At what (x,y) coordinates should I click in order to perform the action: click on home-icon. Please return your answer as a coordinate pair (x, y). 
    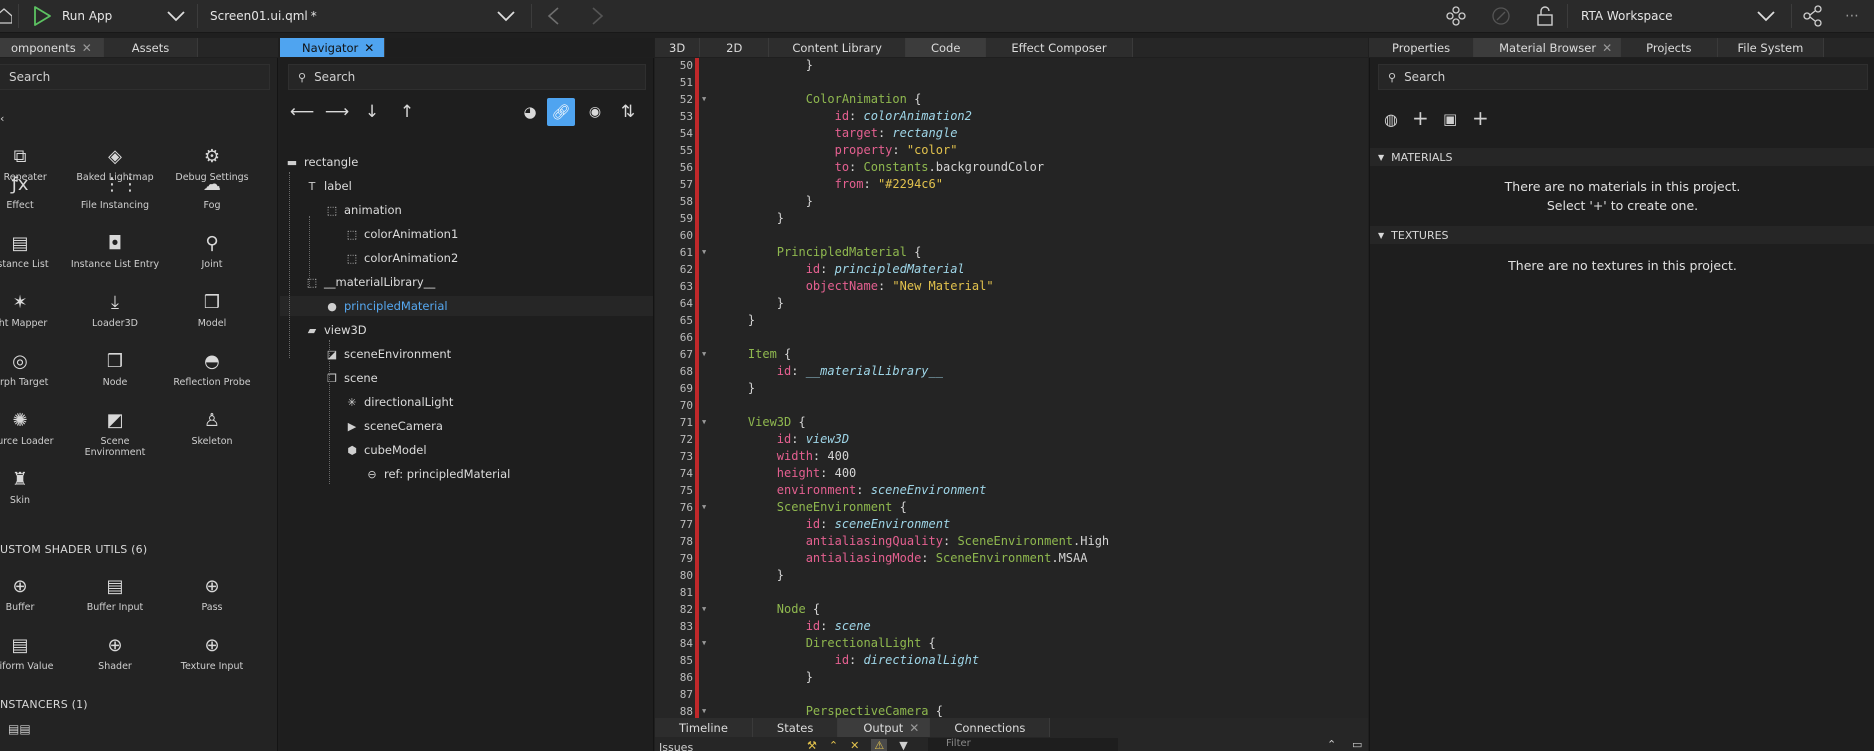
    Looking at the image, I should click on (6, 15).